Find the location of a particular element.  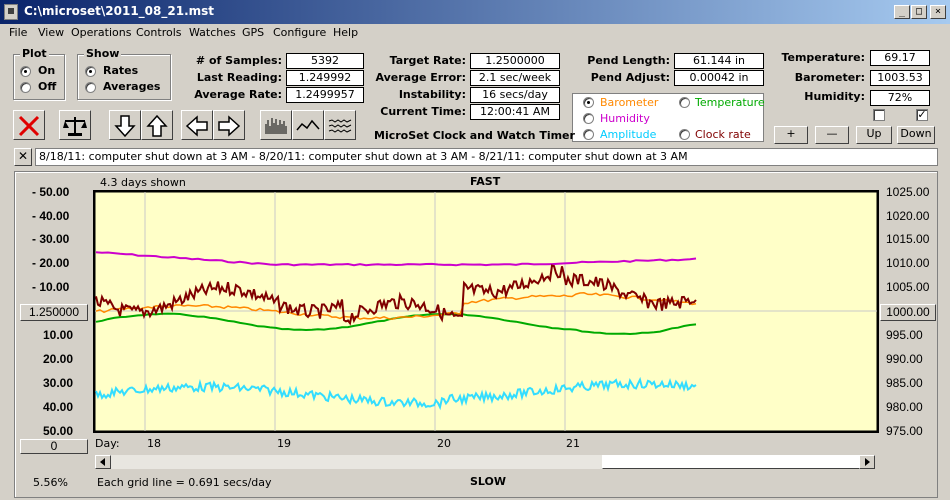

up-button: Up is located at coordinates (874, 135).